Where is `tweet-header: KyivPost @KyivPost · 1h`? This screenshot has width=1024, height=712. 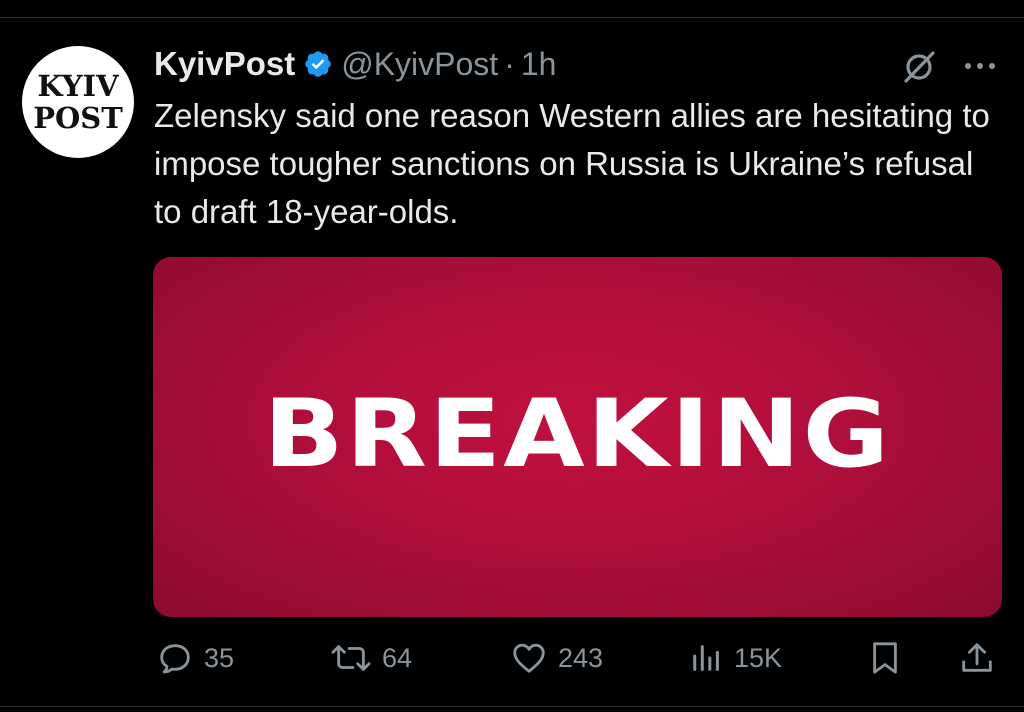
tweet-header: KyivPost @KyivPost · 1h is located at coordinates (355, 64).